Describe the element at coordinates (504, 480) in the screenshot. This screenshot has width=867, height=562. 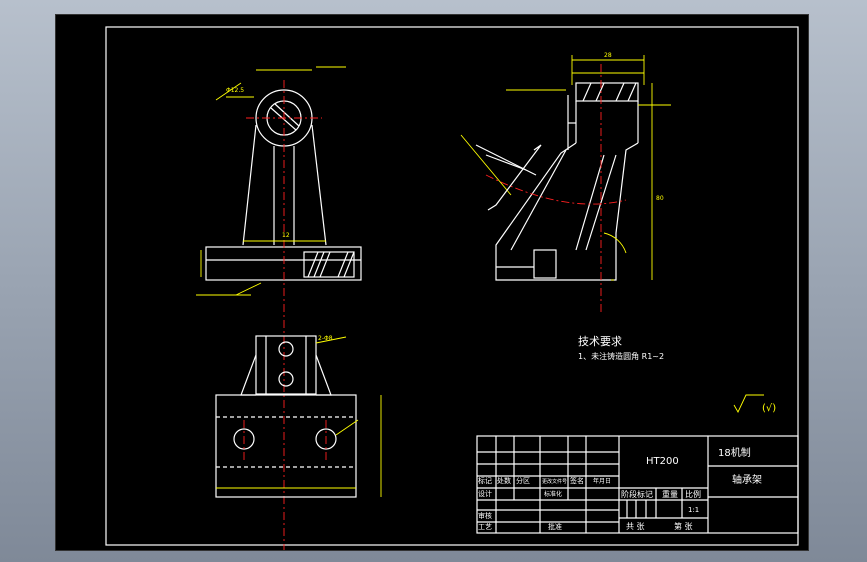
I see `title-block-col-count: 处数` at that location.